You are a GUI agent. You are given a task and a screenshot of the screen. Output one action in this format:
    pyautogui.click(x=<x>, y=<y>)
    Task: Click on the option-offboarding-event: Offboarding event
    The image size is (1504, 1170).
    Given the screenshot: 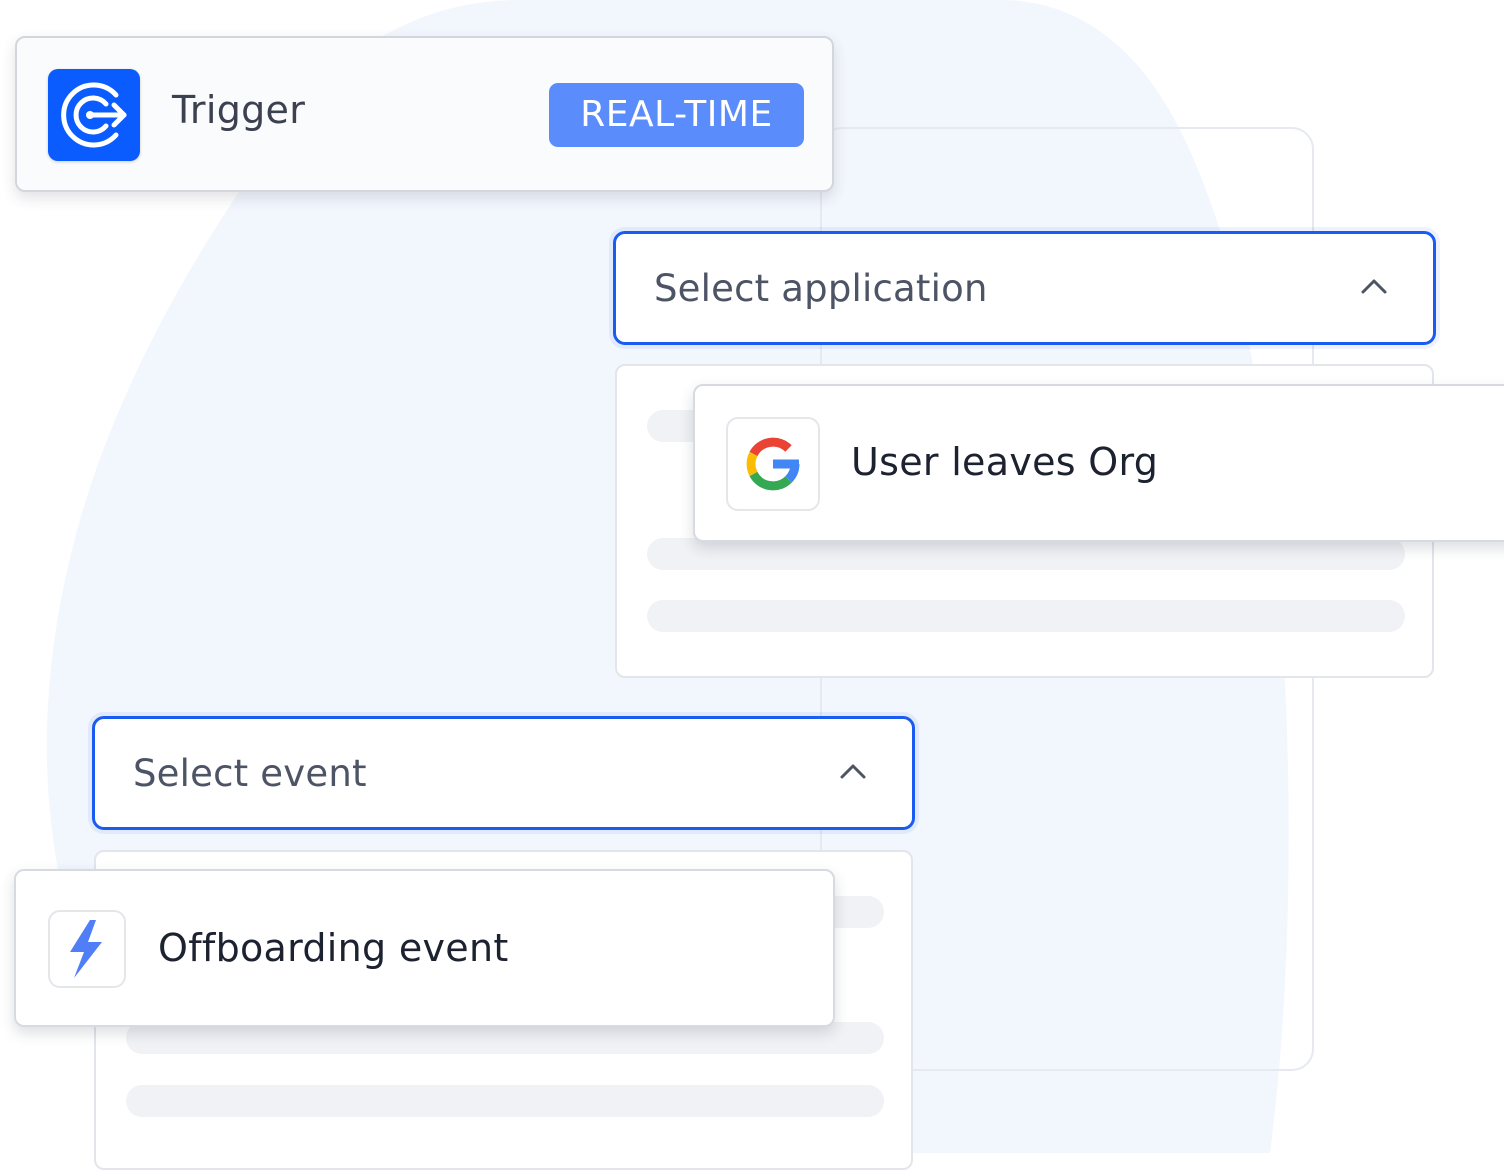 What is the action you would take?
    pyautogui.click(x=424, y=948)
    